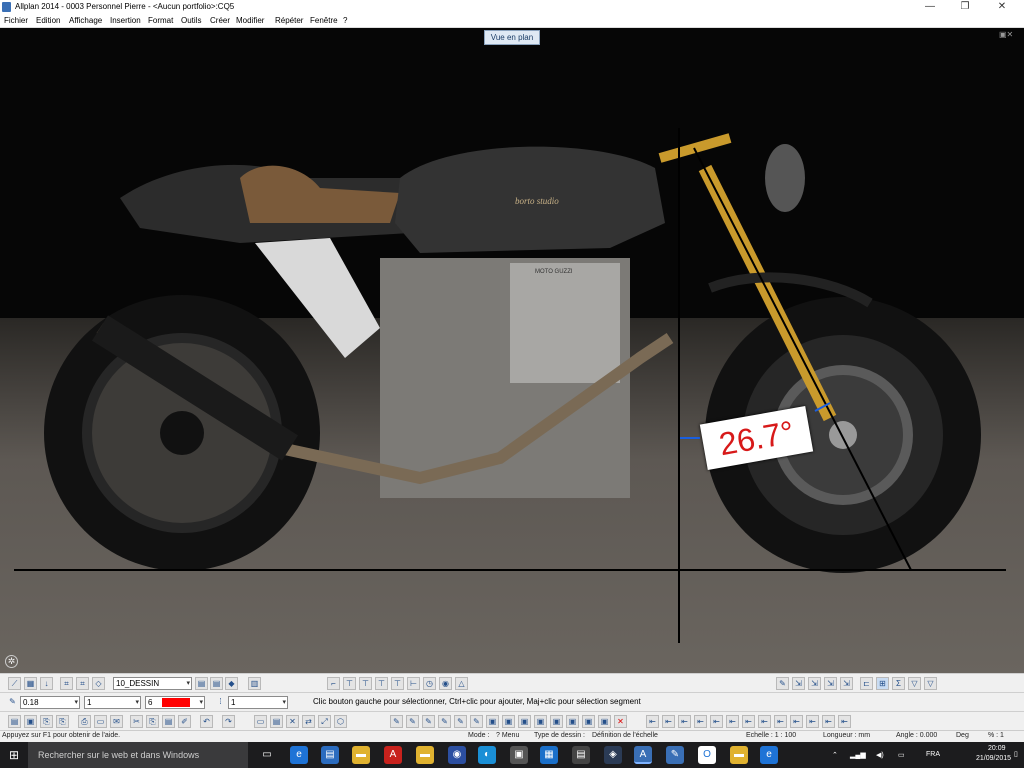 This screenshot has width=1024, height=768. What do you see at coordinates (652, 721) in the screenshot?
I see `dimension-icon-1: ⇤` at bounding box center [652, 721].